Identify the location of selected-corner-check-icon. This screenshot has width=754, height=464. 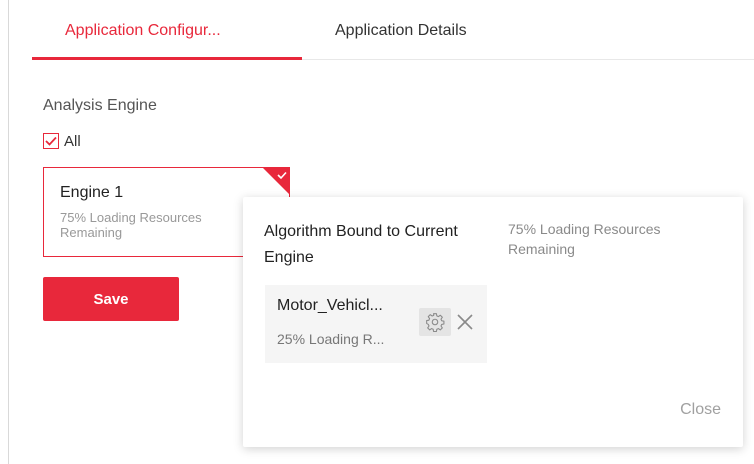
(276, 181).